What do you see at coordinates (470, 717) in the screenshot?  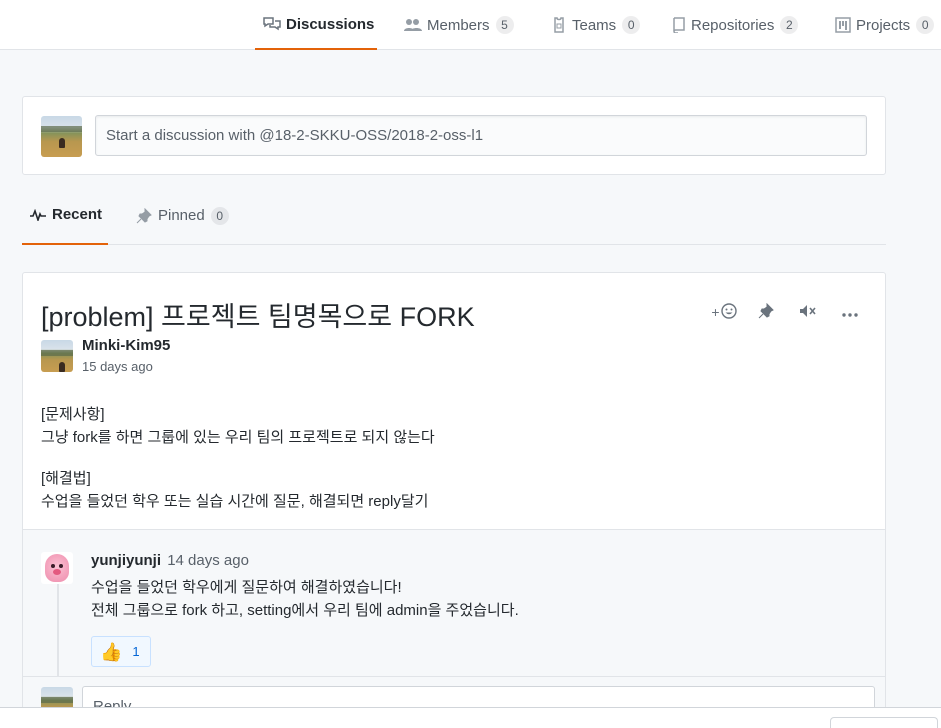 I see `bottom-bar` at bounding box center [470, 717].